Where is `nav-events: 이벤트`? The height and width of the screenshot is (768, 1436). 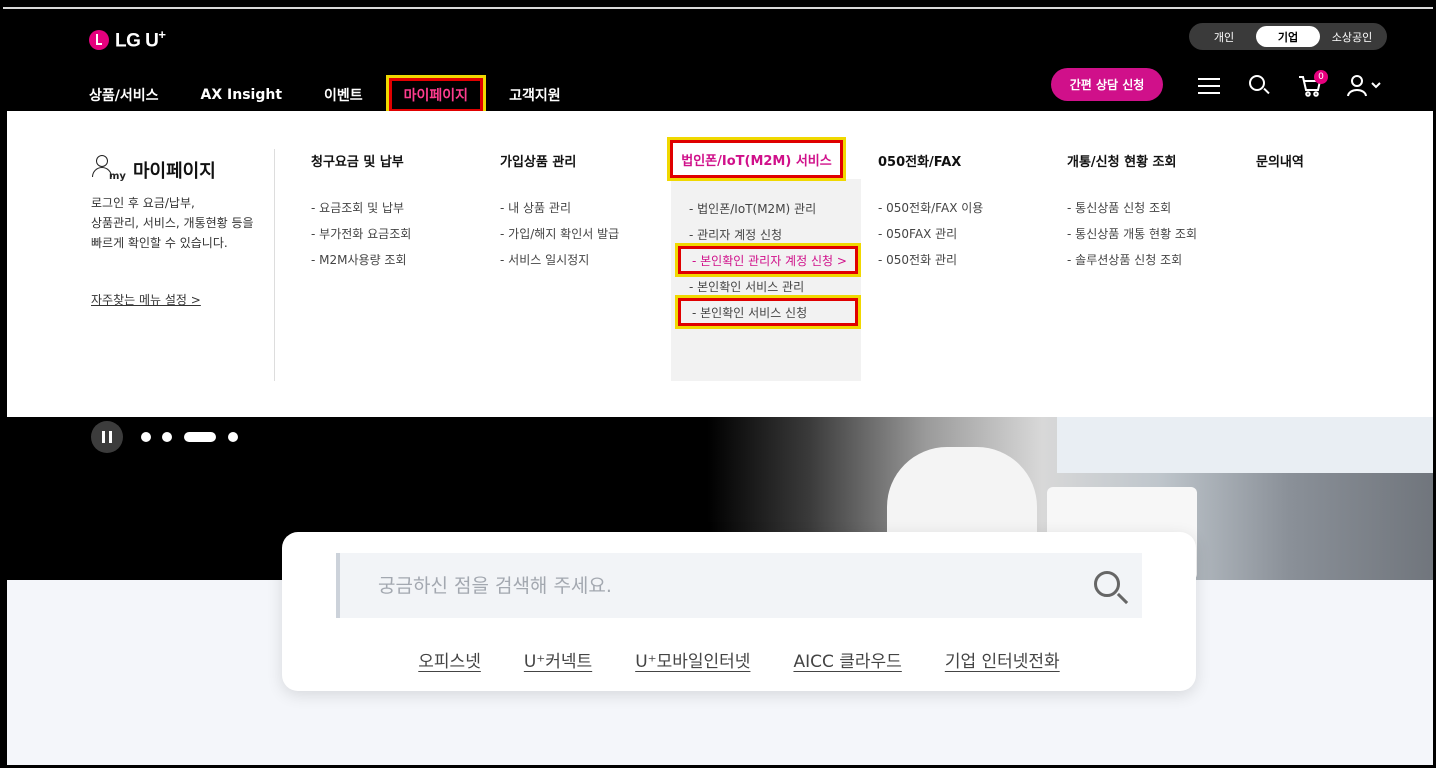
nav-events: 이벤트 is located at coordinates (343, 95).